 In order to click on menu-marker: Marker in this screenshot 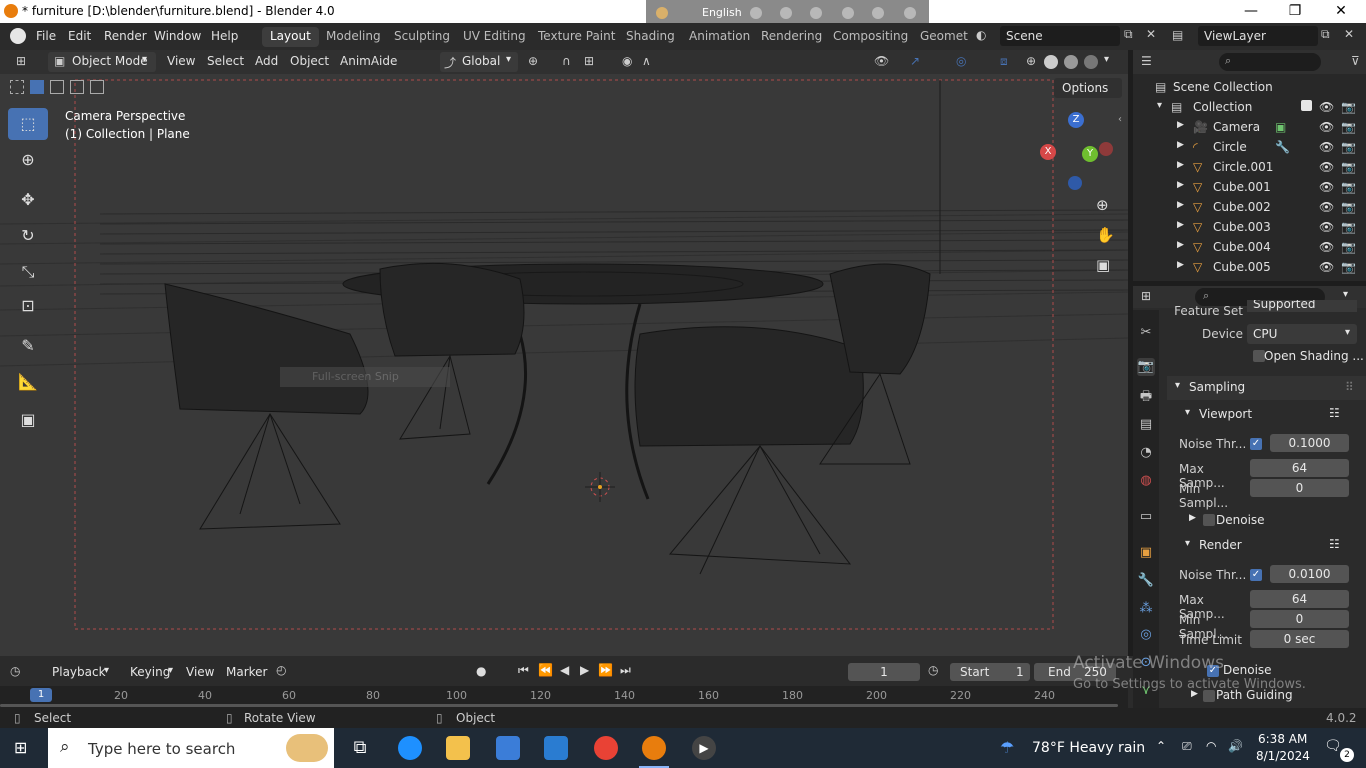, I will do `click(246, 672)`.